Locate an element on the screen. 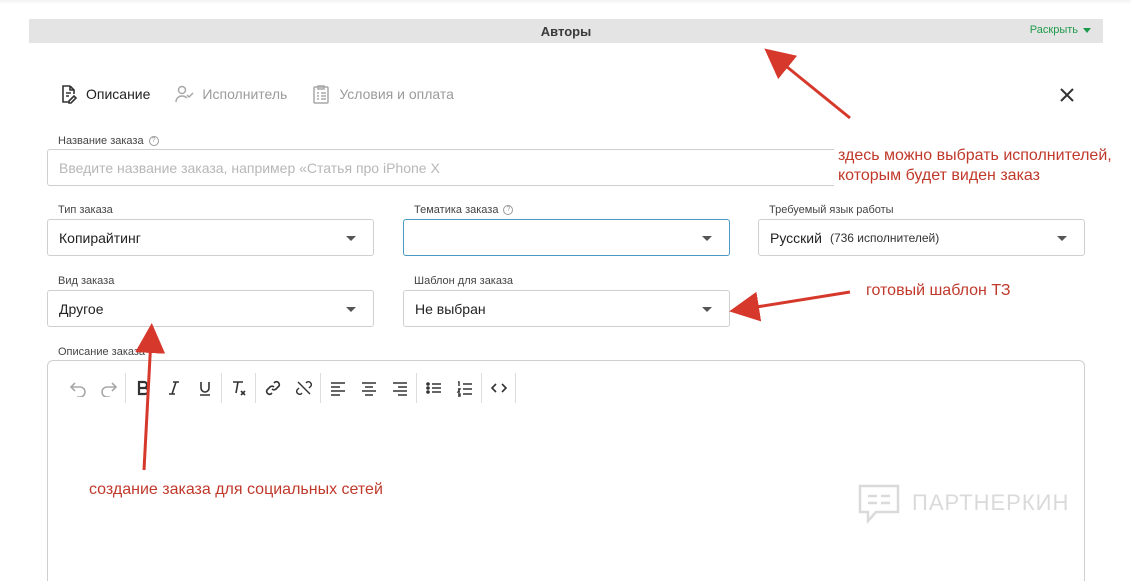 This screenshot has height=581, width=1131. authors-section-header: Авторы Раскрыть is located at coordinates (566, 31).